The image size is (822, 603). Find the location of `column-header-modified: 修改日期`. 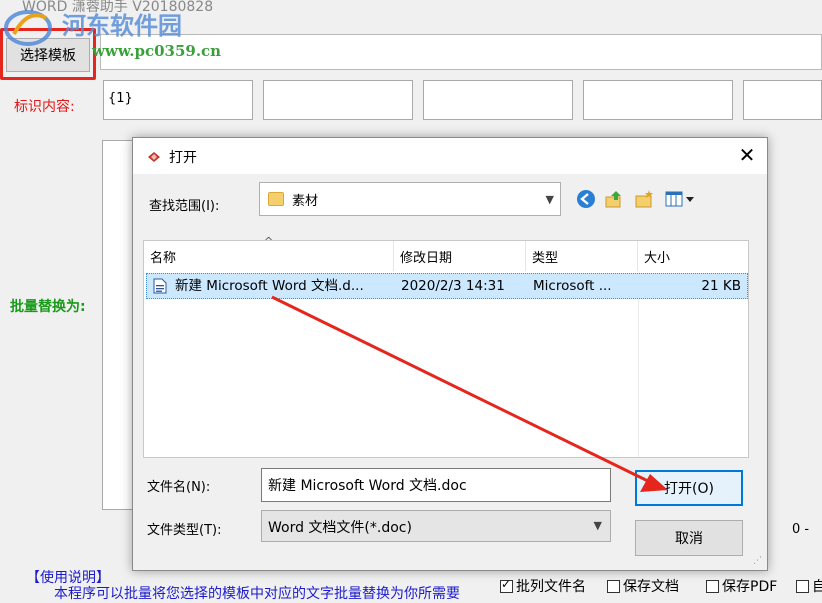

column-header-modified: 修改日期 is located at coordinates (460, 256).